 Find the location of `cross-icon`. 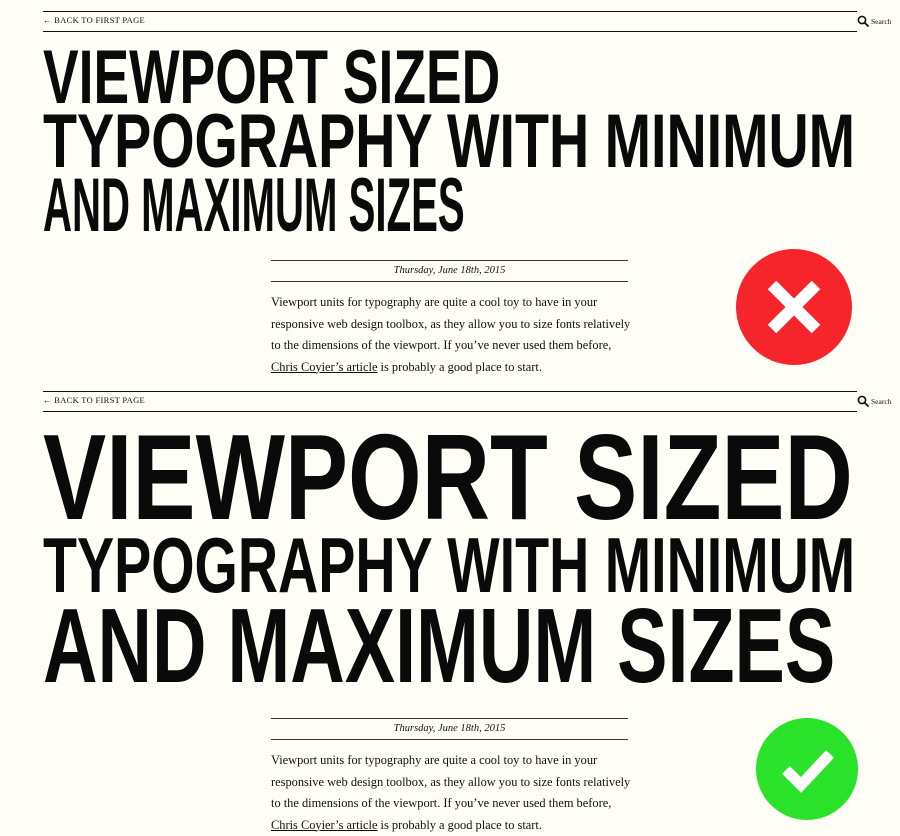

cross-icon is located at coordinates (794, 307).